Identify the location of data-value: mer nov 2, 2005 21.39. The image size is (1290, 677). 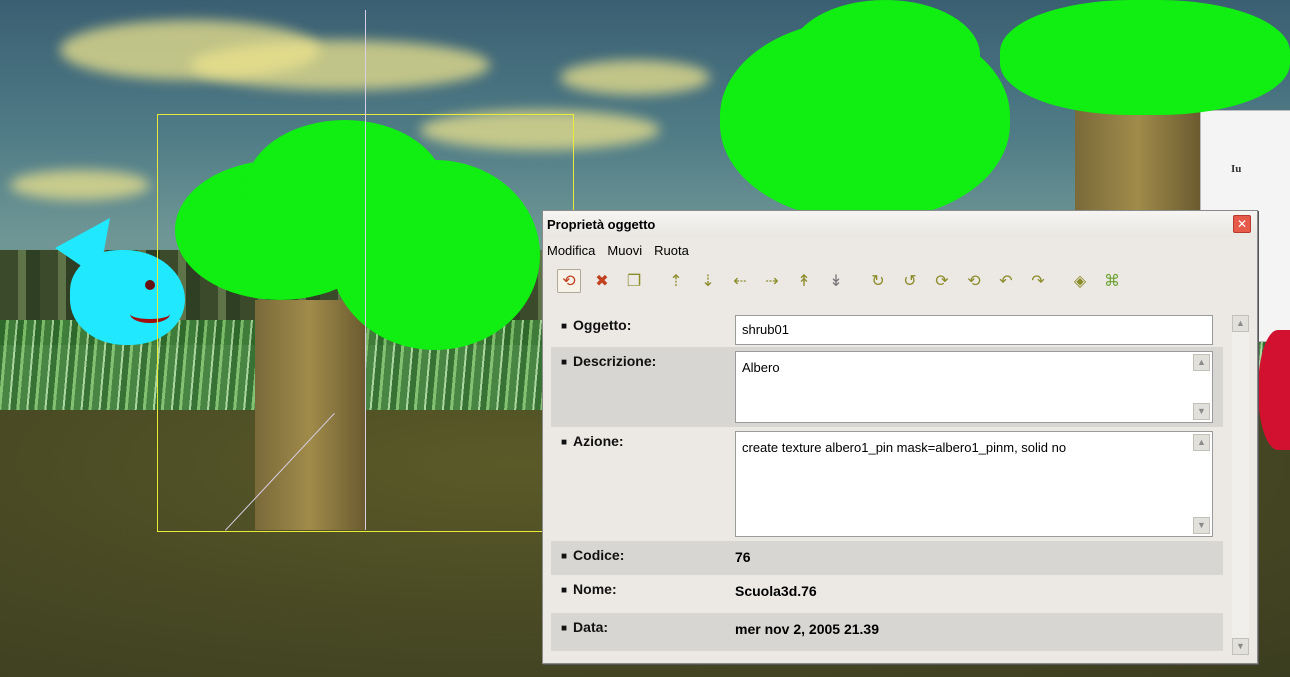
(807, 629).